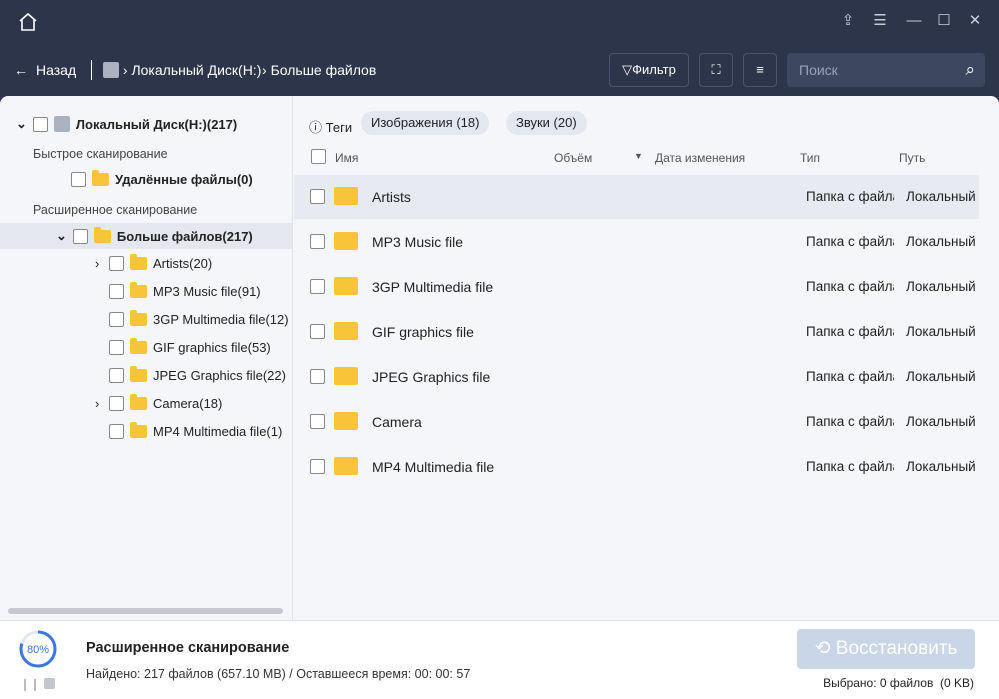  Describe the element at coordinates (970, 70) in the screenshot. I see `search-icon: ⌕` at that location.